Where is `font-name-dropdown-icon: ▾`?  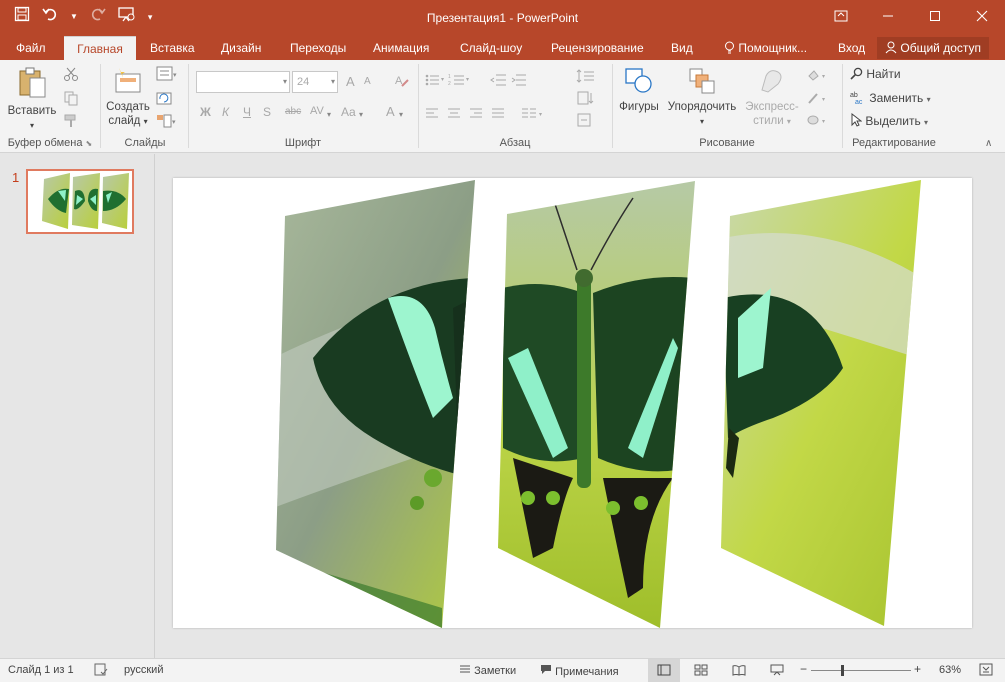 font-name-dropdown-icon: ▾ is located at coordinates (285, 81).